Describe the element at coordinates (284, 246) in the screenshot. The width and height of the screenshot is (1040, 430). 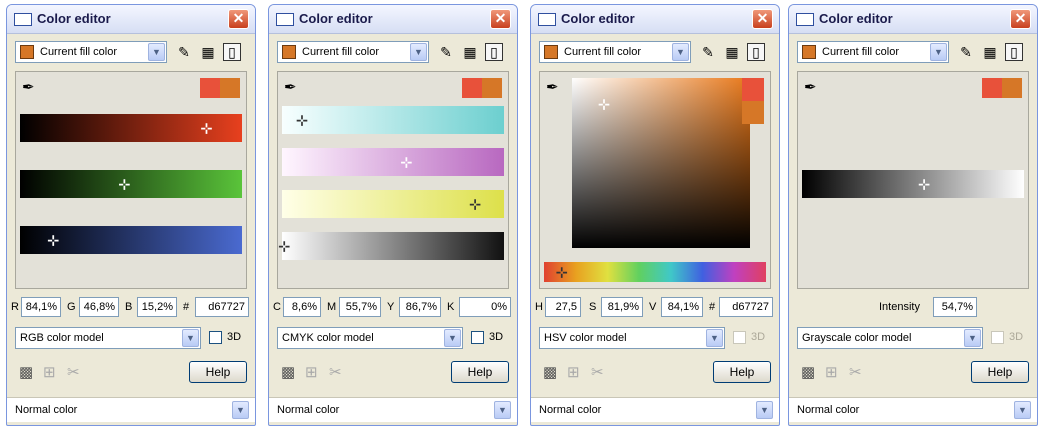
I see `black-slider-handle: ⊹` at that location.